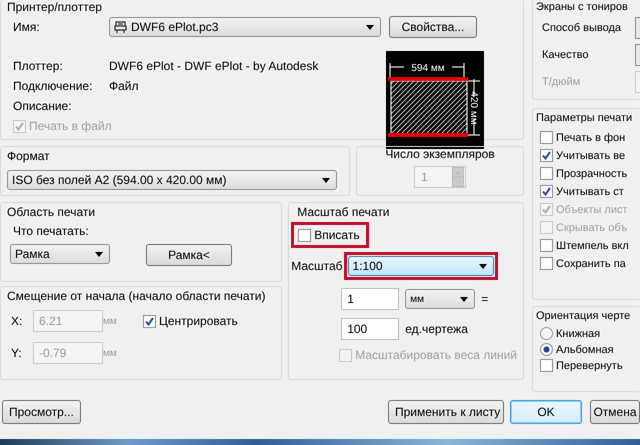  I want to click on field-label: X:, so click(17, 321).